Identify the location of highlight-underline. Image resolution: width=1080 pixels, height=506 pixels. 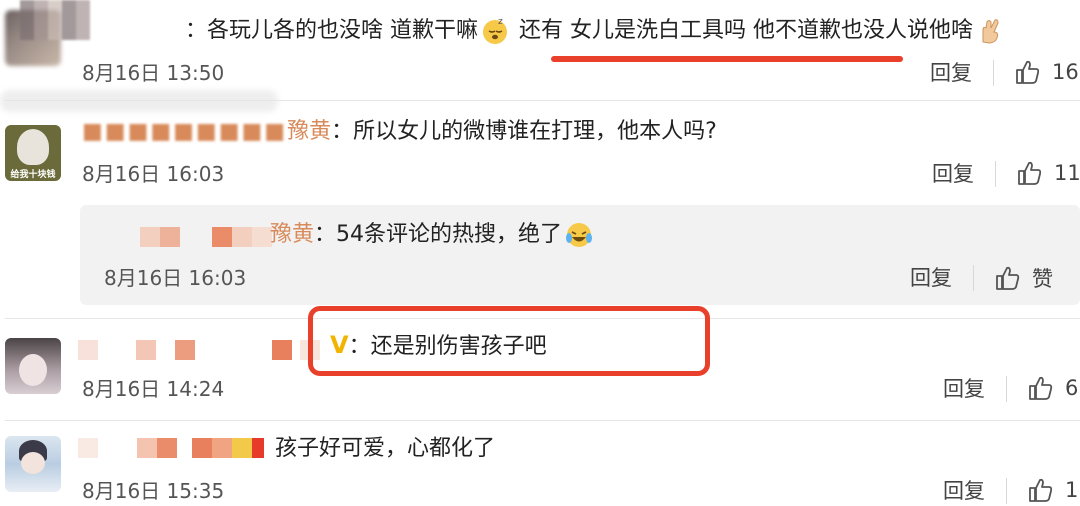
(727, 59).